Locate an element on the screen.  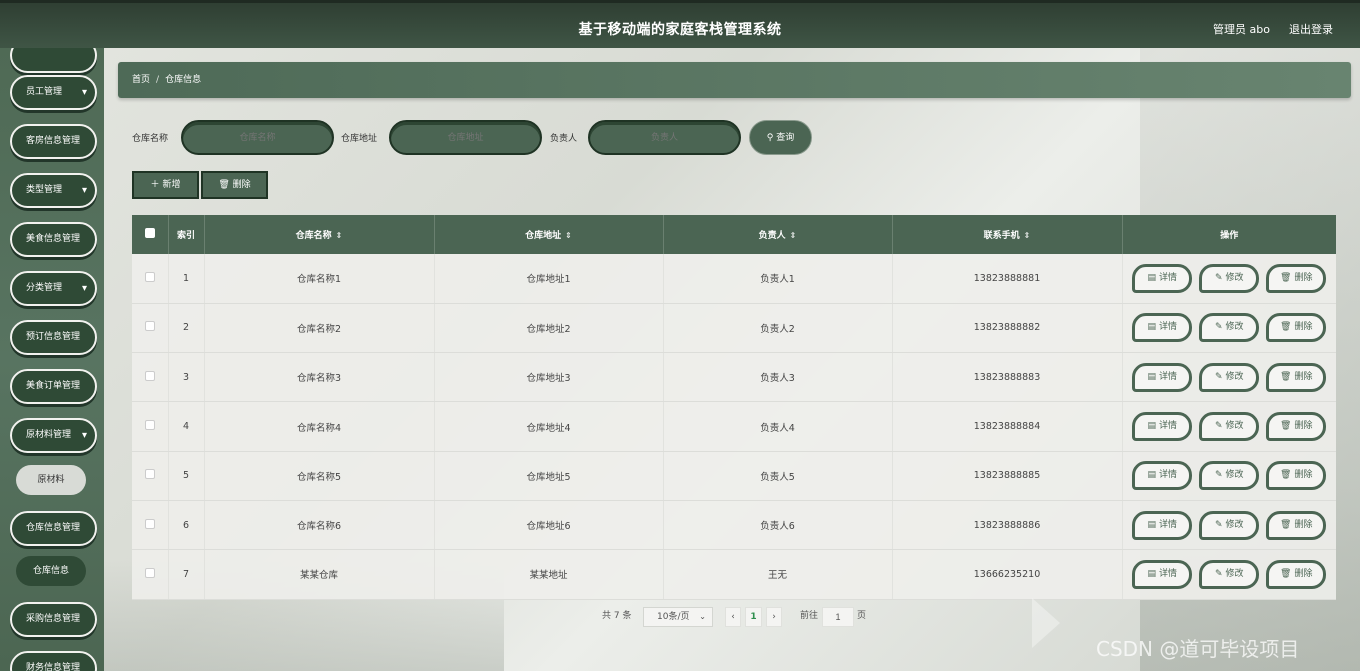
sidebar-item-label: 预订信息管理 is located at coordinates (53, 337).